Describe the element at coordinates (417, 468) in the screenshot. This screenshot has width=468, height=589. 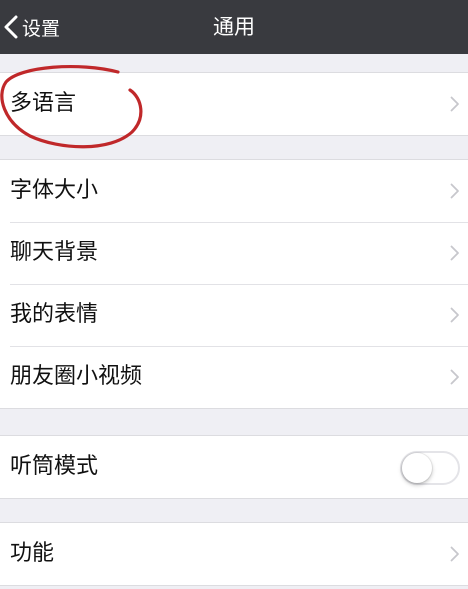
I see `toggle-knob` at that location.